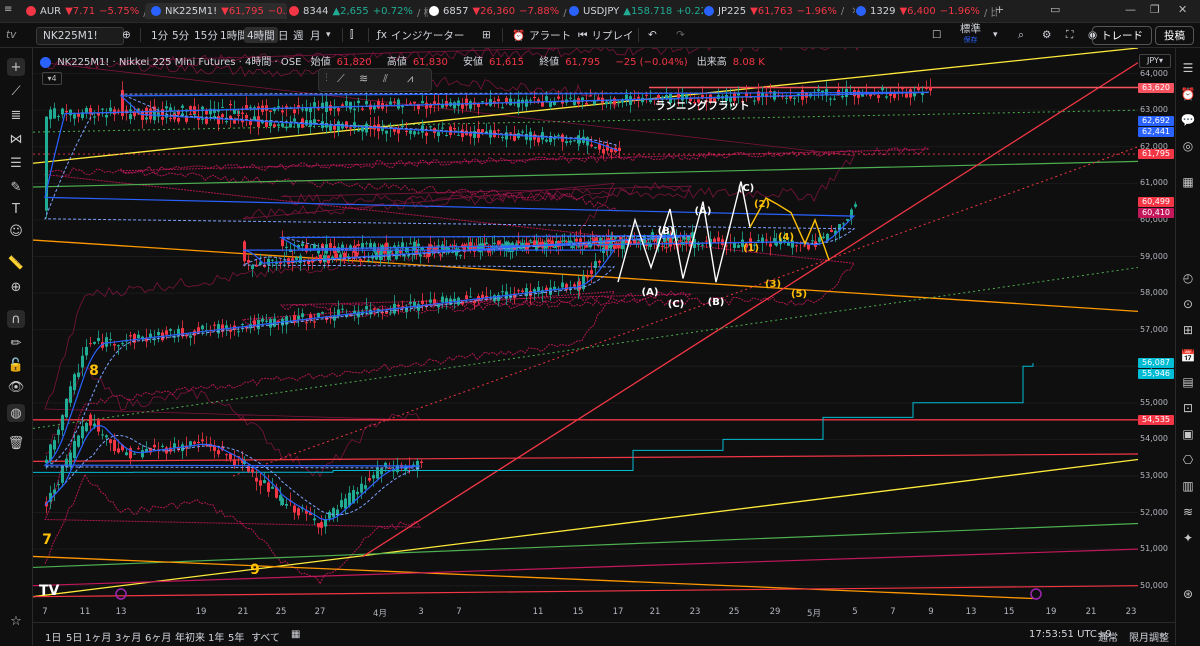 This screenshot has width=1200, height=646. I want to click on draw-channel-icon: ⫽, so click(385, 79).